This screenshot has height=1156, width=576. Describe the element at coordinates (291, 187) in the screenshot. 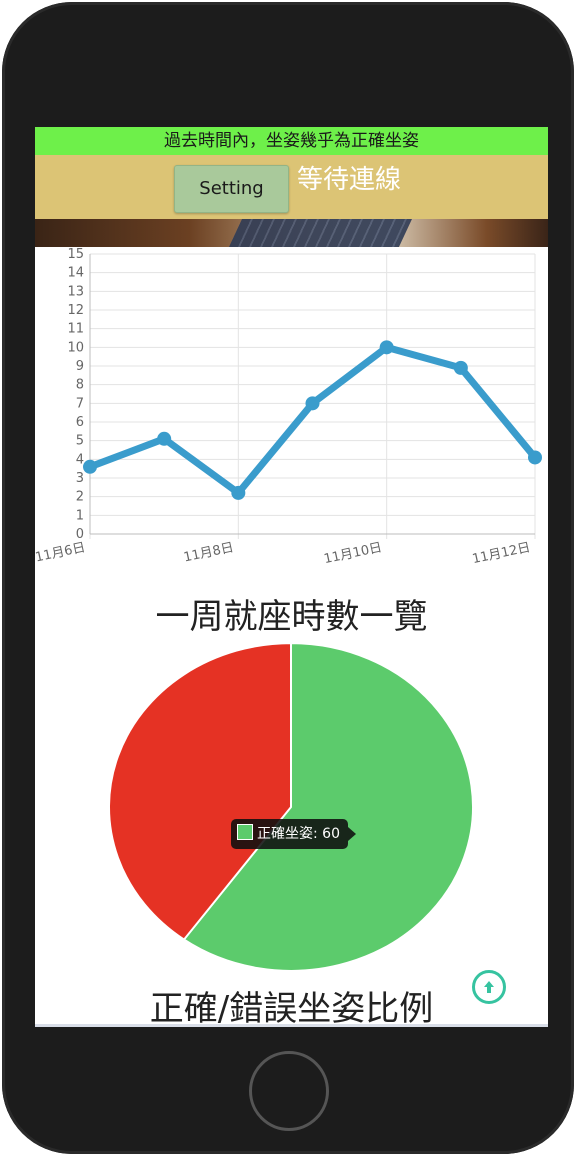

I see `header-bar: Setting 等待連線` at that location.